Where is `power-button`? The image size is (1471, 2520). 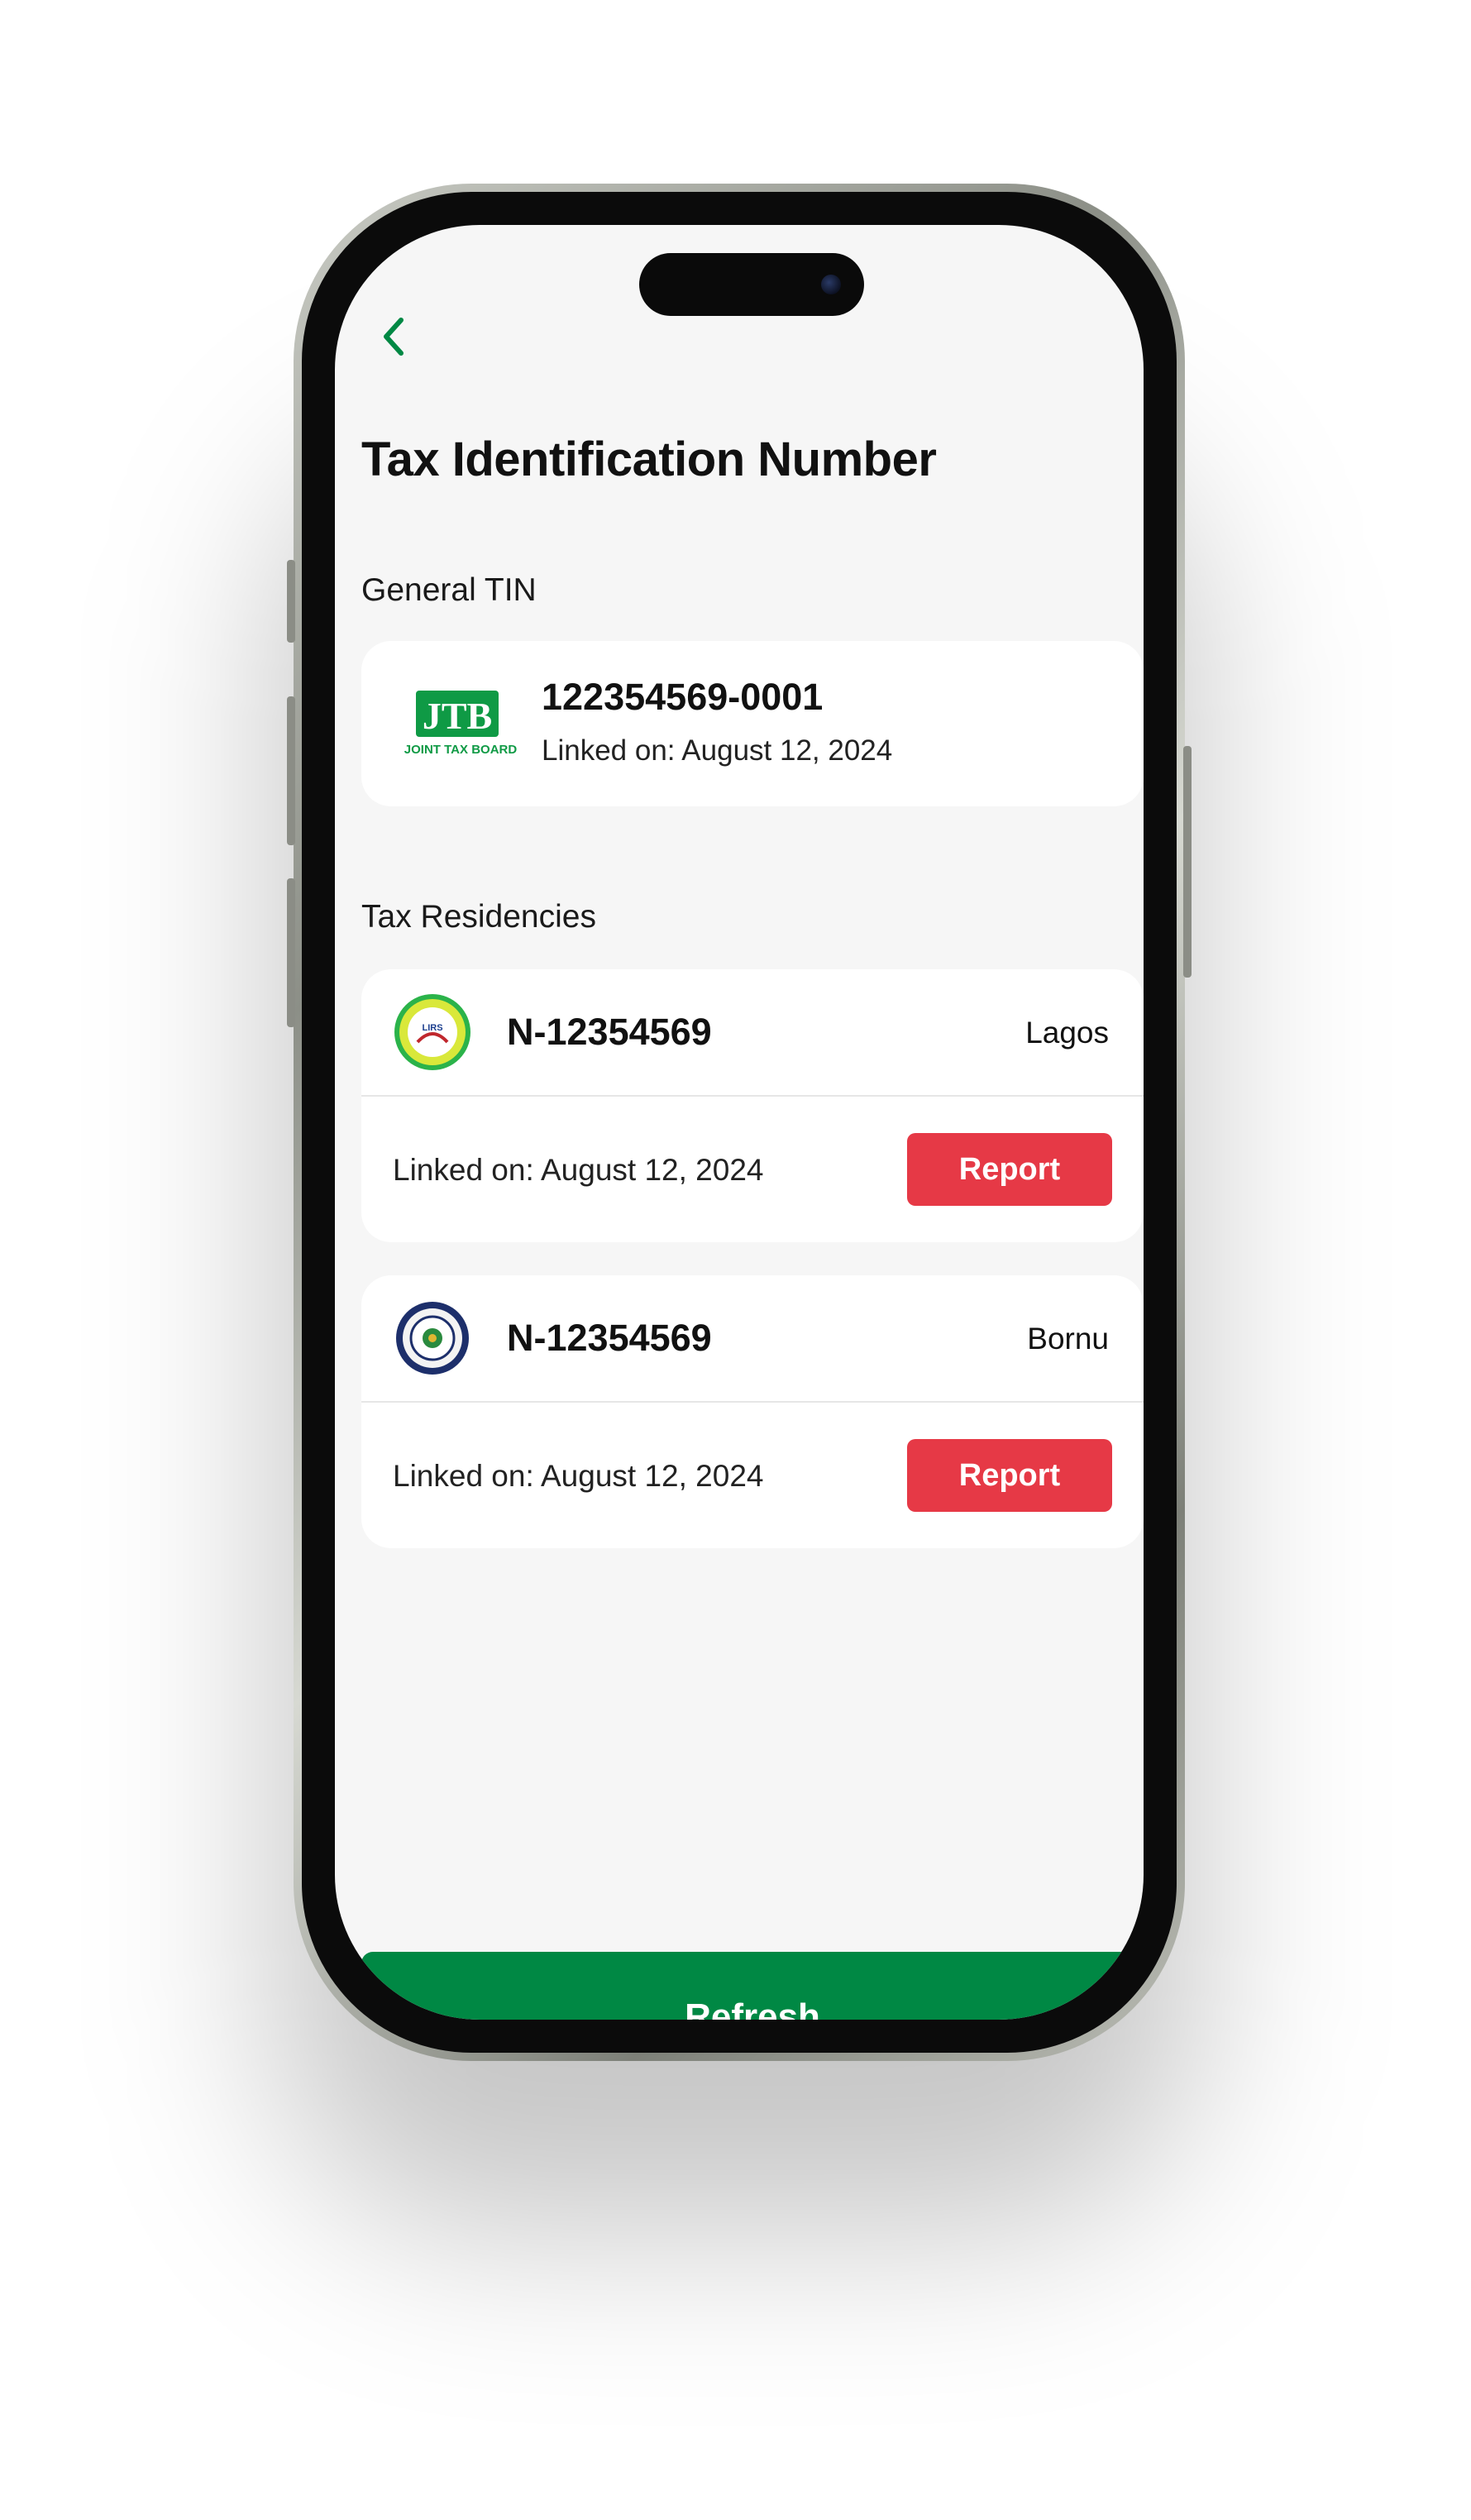
power-button is located at coordinates (1187, 862).